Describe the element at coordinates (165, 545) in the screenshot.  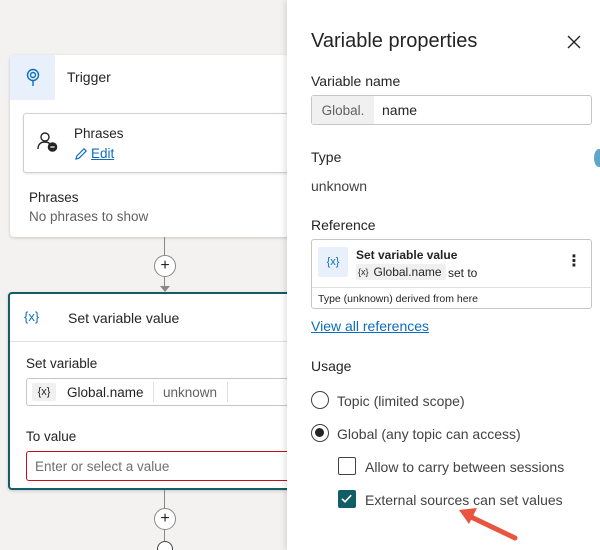
I see `end-node-circle` at that location.